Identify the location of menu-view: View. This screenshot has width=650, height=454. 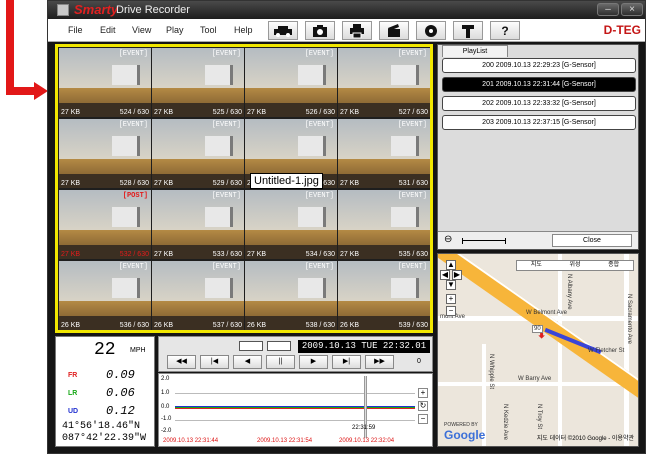
(141, 30).